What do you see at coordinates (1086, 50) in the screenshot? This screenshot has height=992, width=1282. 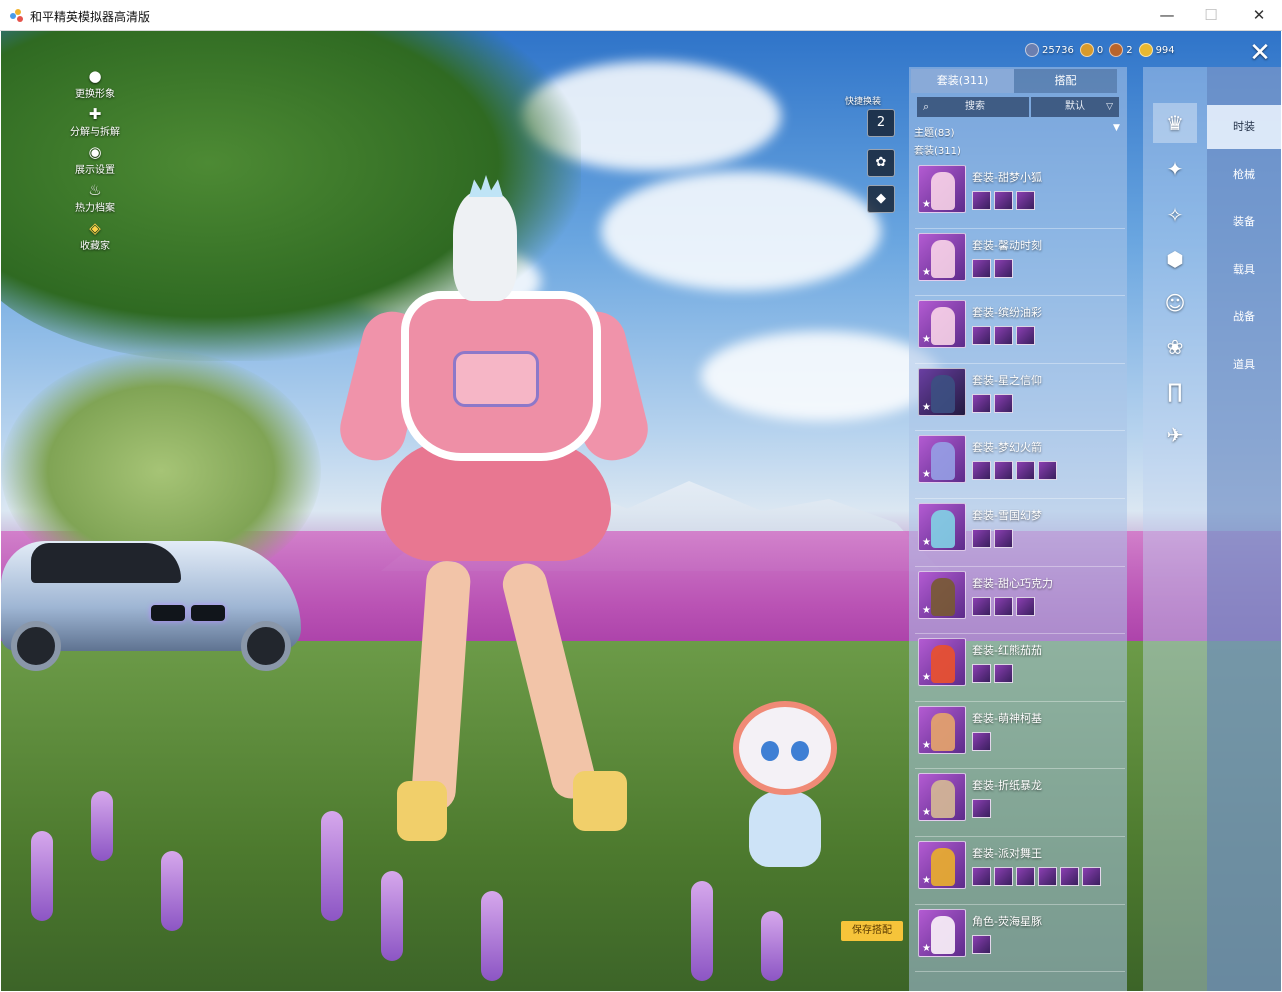 I see `a-token-icon` at bounding box center [1086, 50].